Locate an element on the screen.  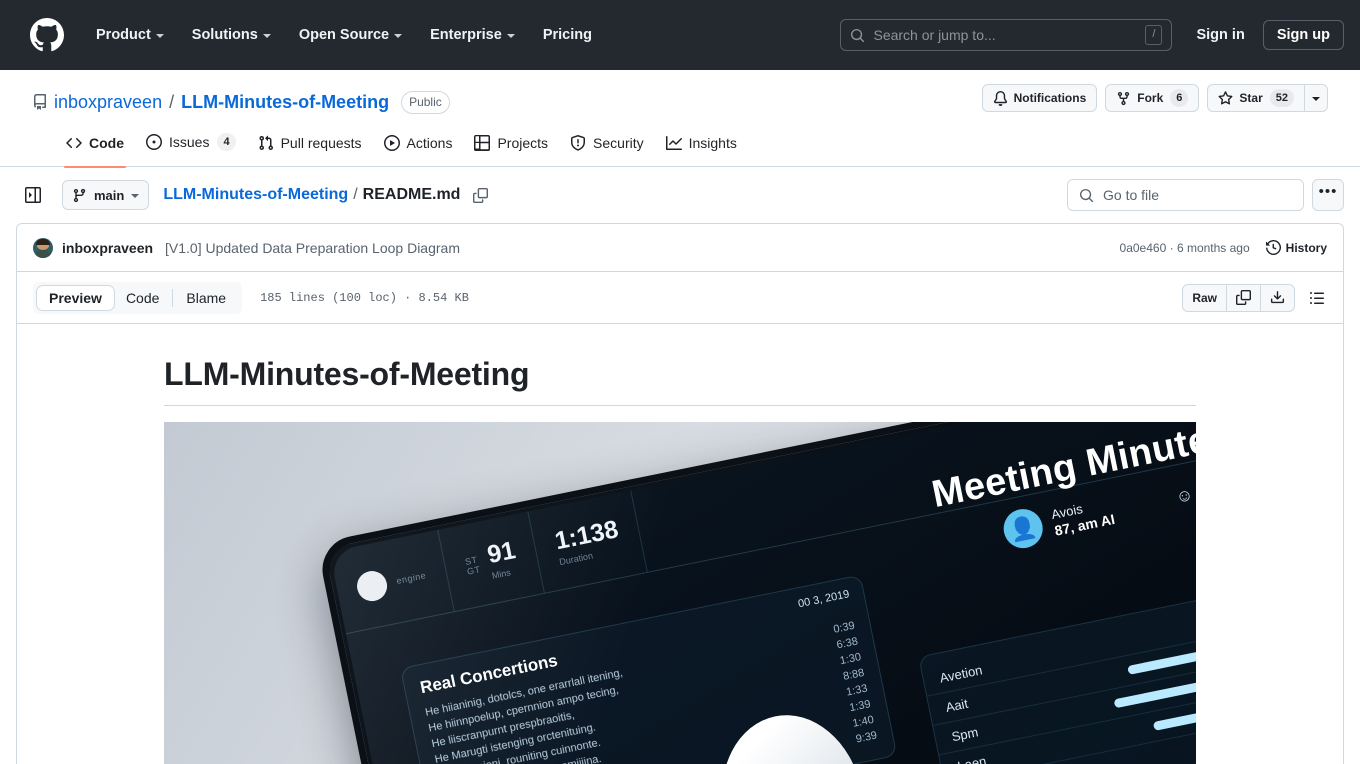
history-label: History is located at coordinates (1306, 247).